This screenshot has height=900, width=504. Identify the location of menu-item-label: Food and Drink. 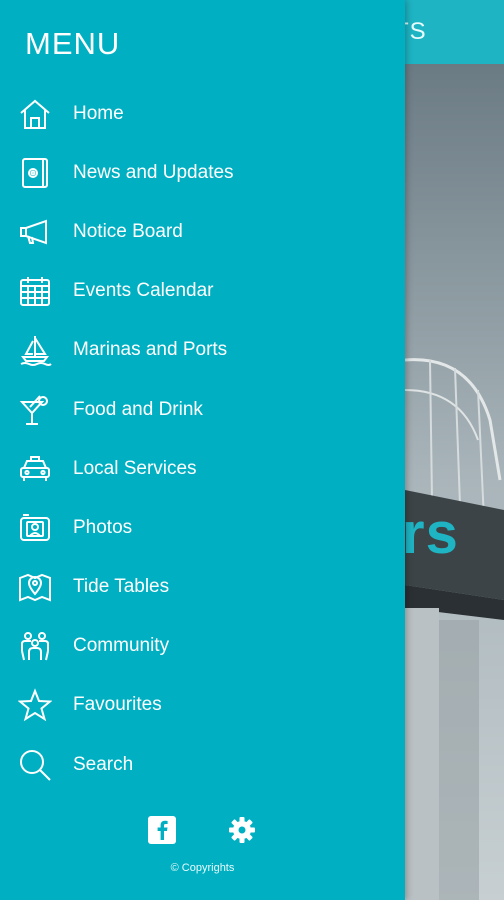
(138, 409).